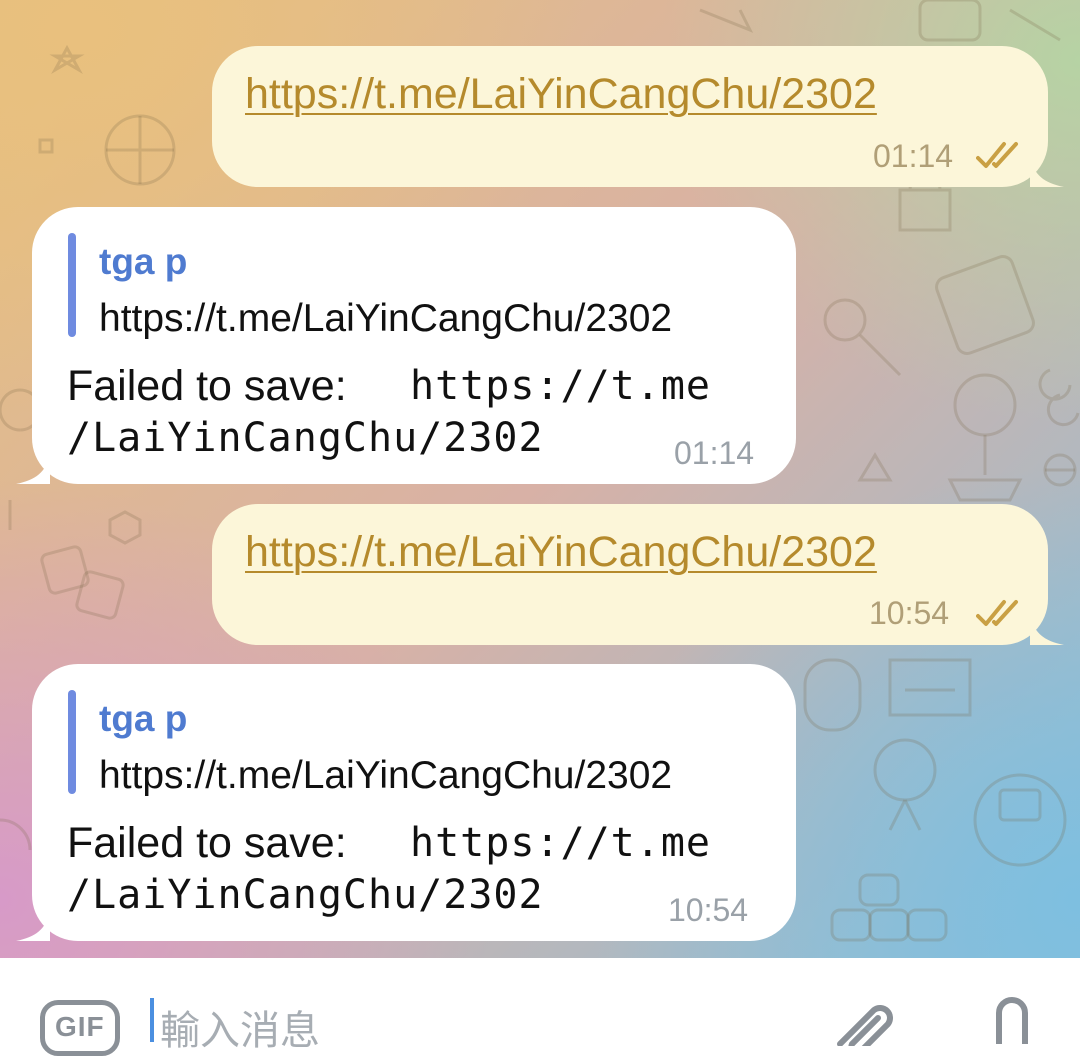 This screenshot has width=1080, height=1056. Describe the element at coordinates (540, 1007) in the screenshot. I see `message-input-bar: GIF 輸入消息` at that location.